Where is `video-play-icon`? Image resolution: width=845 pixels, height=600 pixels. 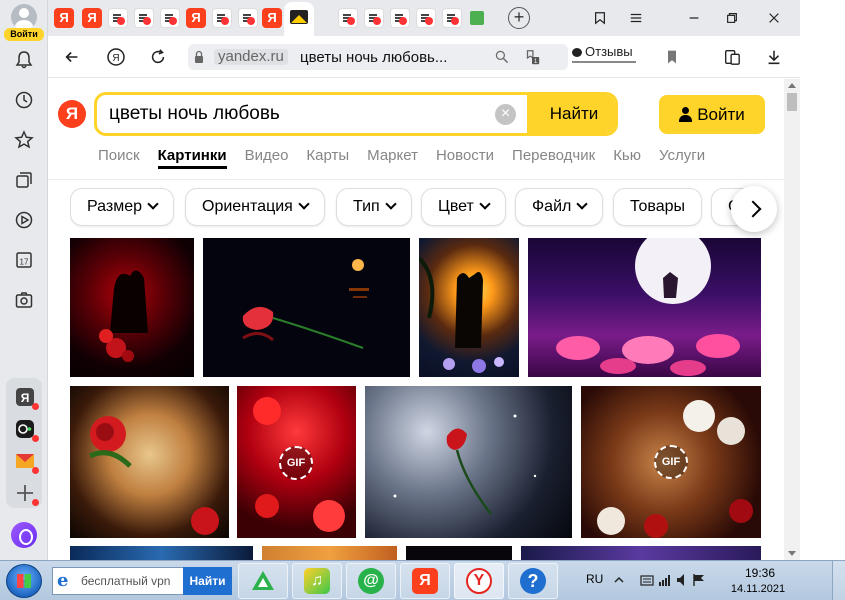
video-play-icon is located at coordinates (24, 220).